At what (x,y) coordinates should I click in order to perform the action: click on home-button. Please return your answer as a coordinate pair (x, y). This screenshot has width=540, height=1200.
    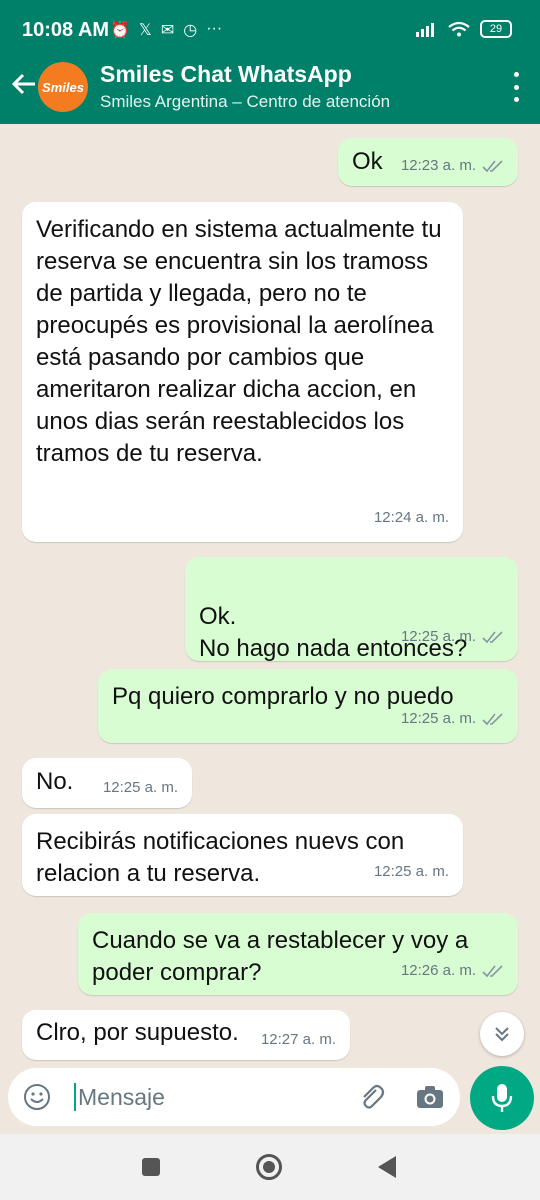
    Looking at the image, I should click on (269, 1167).